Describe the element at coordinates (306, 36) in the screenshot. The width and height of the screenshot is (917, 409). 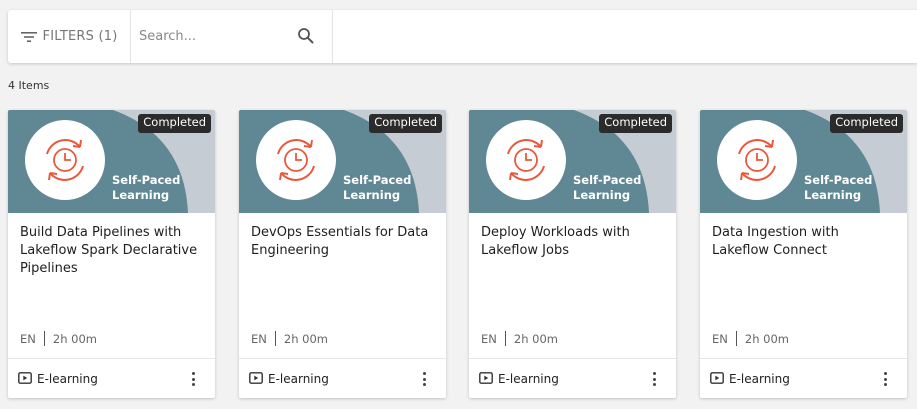
I see `search-icon` at that location.